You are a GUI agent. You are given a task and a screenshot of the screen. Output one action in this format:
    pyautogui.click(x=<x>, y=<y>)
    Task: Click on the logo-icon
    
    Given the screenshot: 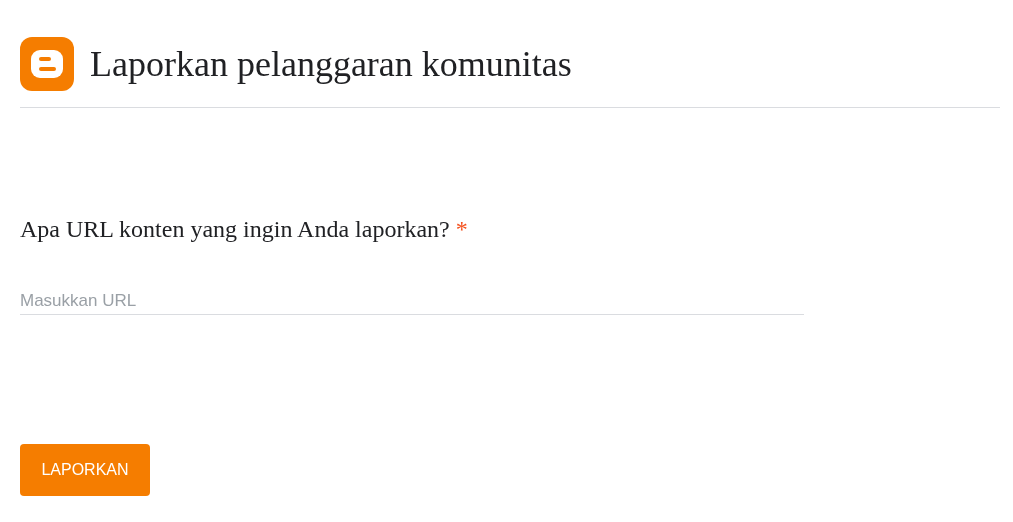 What is the action you would take?
    pyautogui.click(x=47, y=64)
    